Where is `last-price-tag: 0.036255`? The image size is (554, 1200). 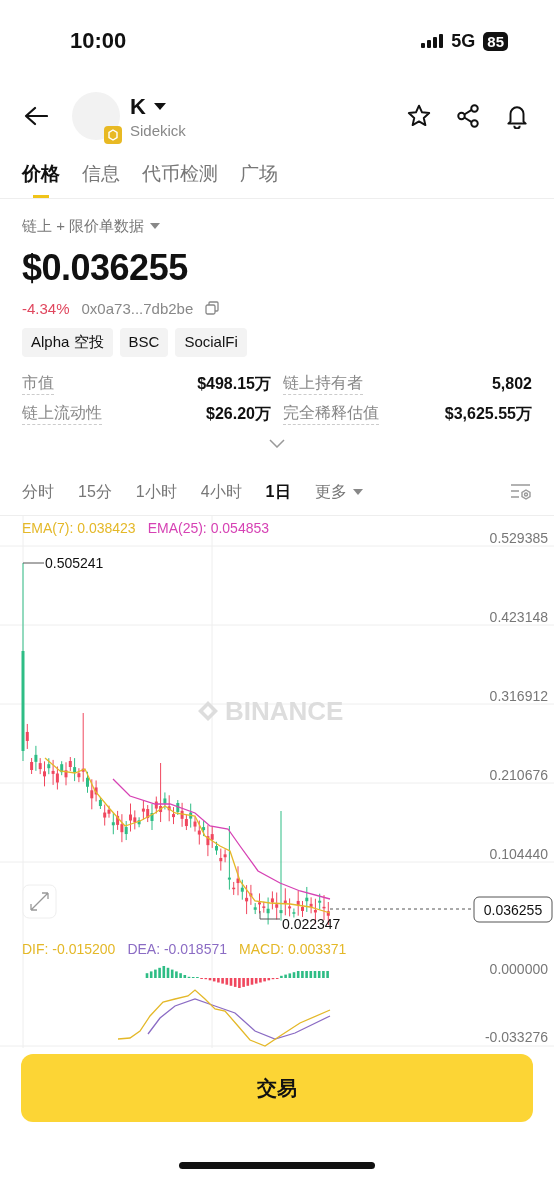 last-price-tag: 0.036255 is located at coordinates (513, 909).